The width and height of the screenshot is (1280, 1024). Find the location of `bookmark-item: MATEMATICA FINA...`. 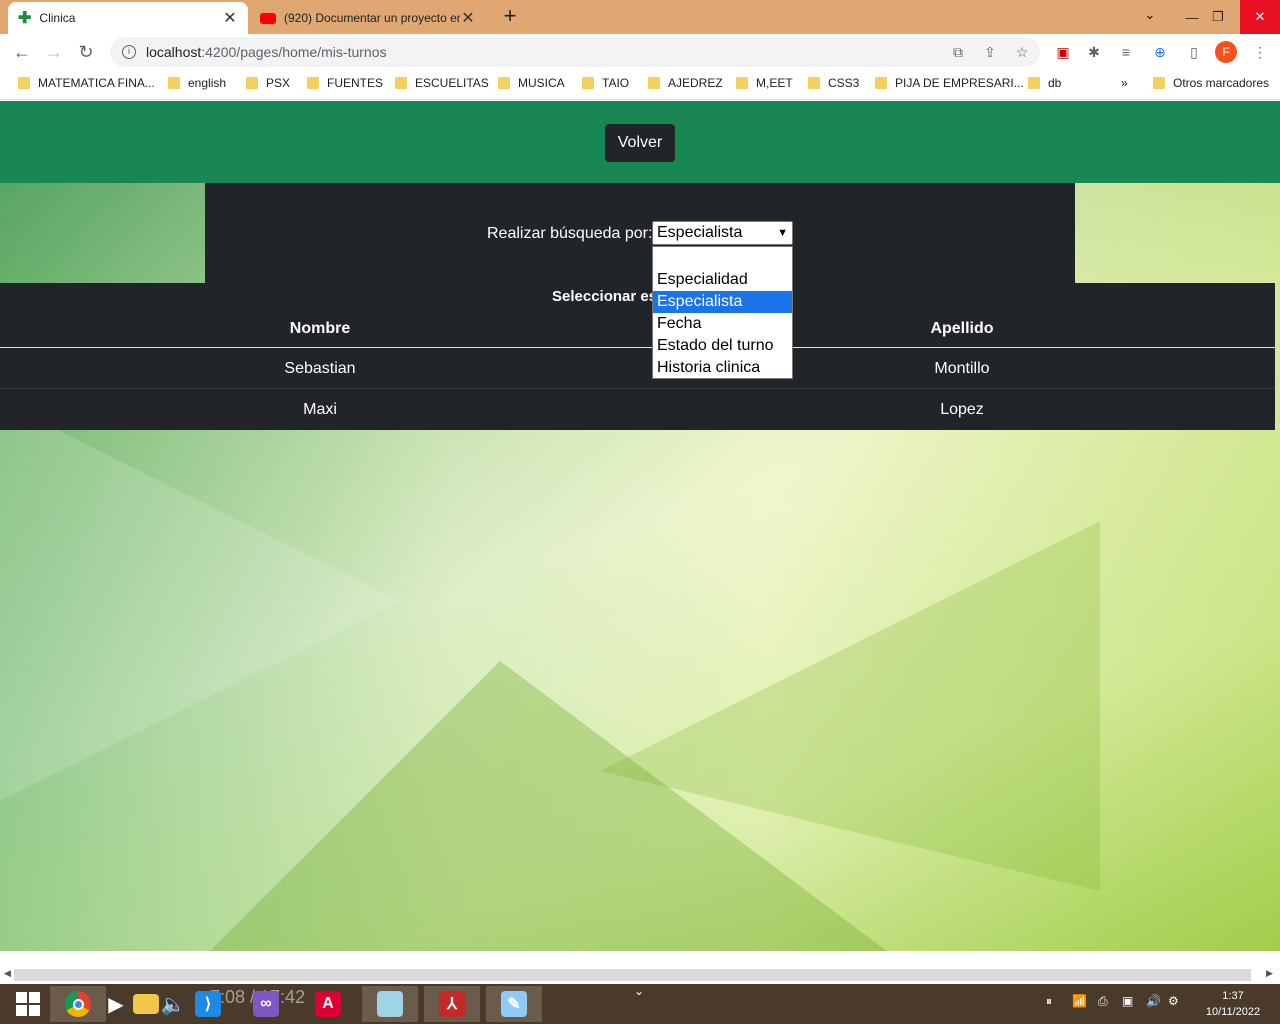

bookmark-item: MATEMATICA FINA... is located at coordinates (86, 83).